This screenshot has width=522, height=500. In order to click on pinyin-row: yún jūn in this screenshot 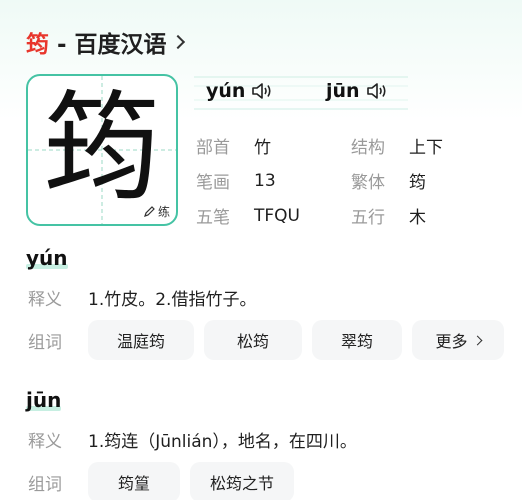, I will do `click(301, 93)`.